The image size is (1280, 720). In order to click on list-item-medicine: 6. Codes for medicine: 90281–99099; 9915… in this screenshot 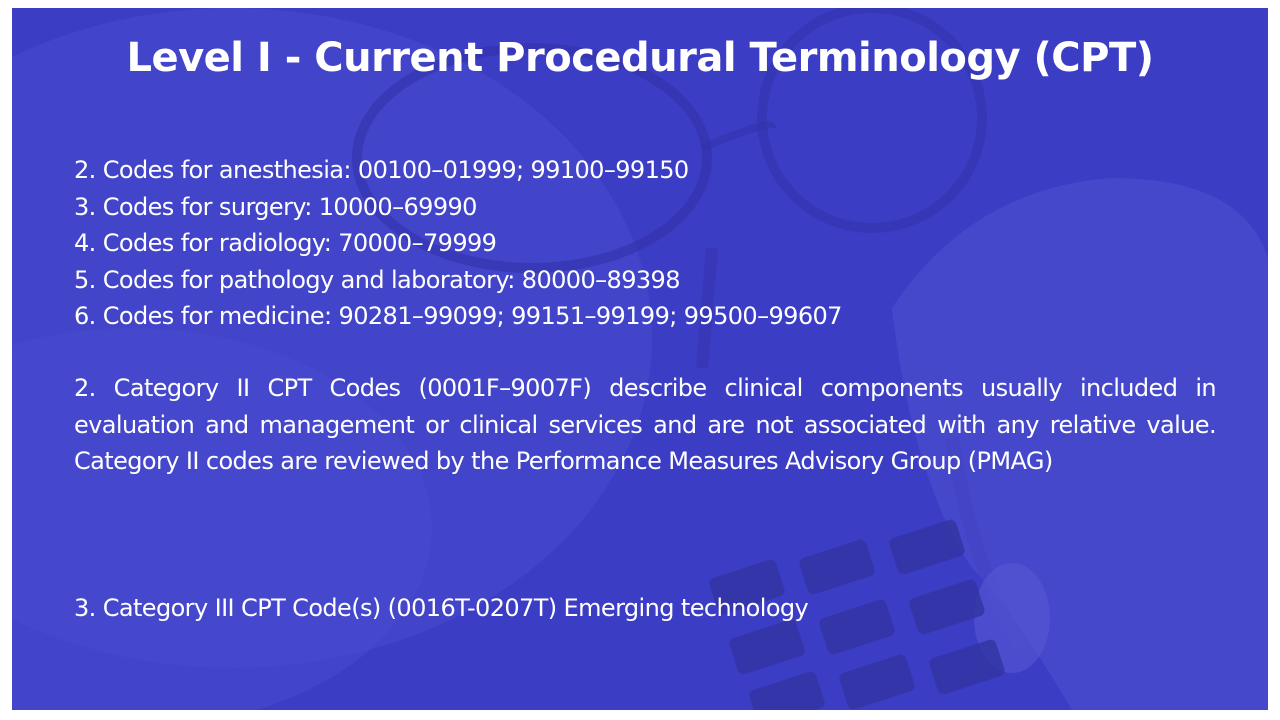, I will do `click(458, 316)`.